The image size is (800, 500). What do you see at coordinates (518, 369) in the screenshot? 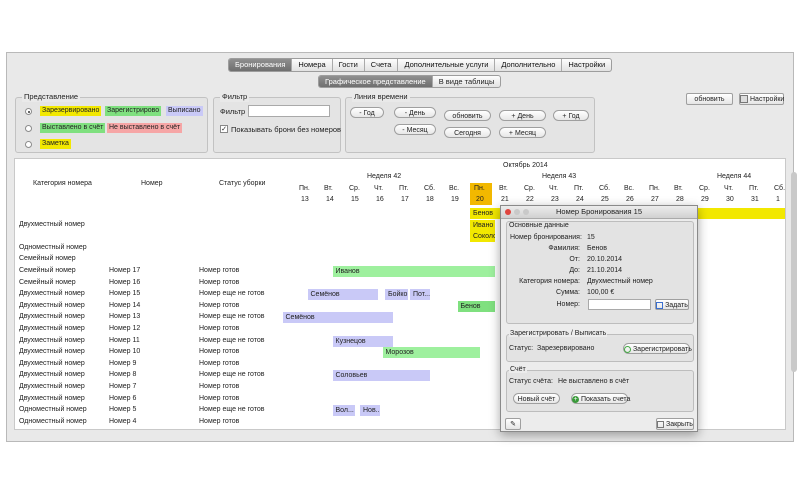
I see `invoice-title: Счёт` at bounding box center [518, 369].